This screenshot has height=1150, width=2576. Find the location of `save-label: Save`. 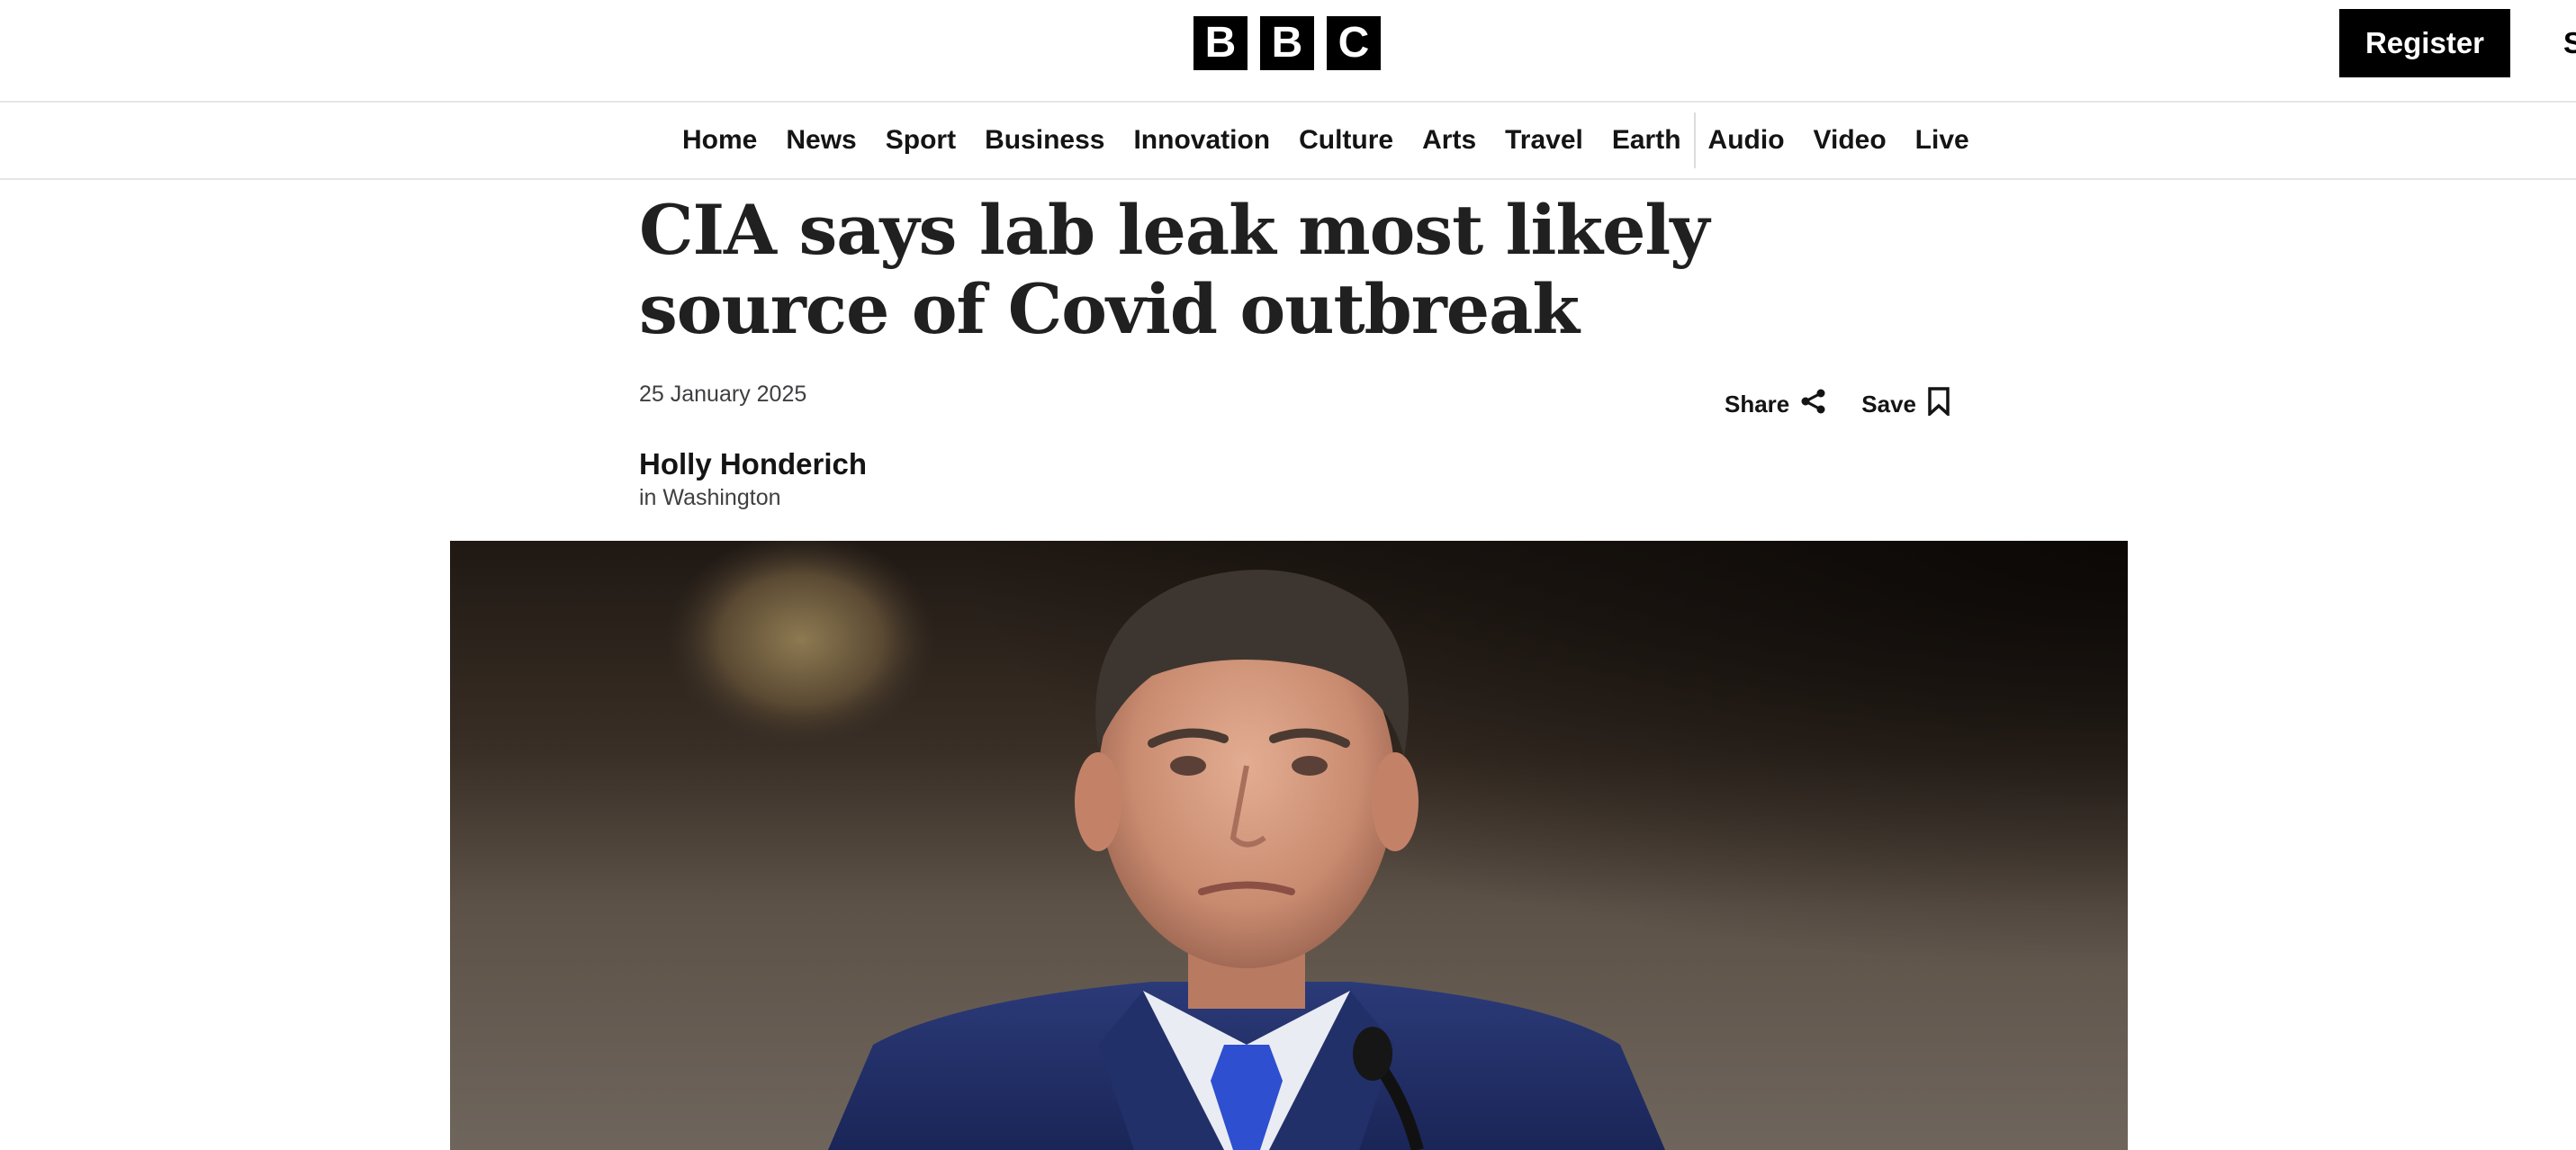

save-label: Save is located at coordinates (1888, 404).